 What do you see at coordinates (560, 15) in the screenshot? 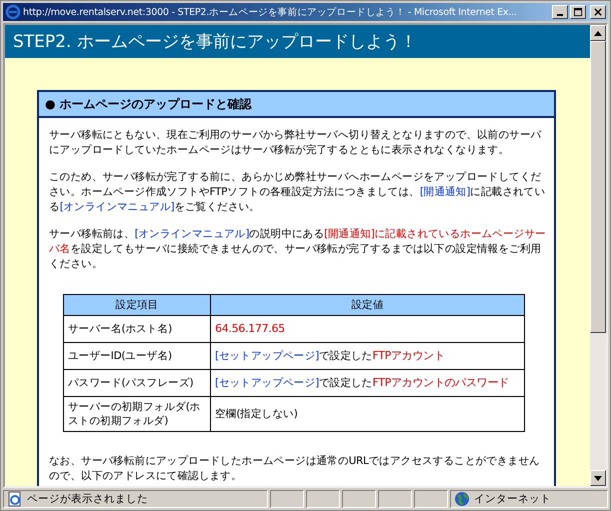
I see `minimize-icon` at bounding box center [560, 15].